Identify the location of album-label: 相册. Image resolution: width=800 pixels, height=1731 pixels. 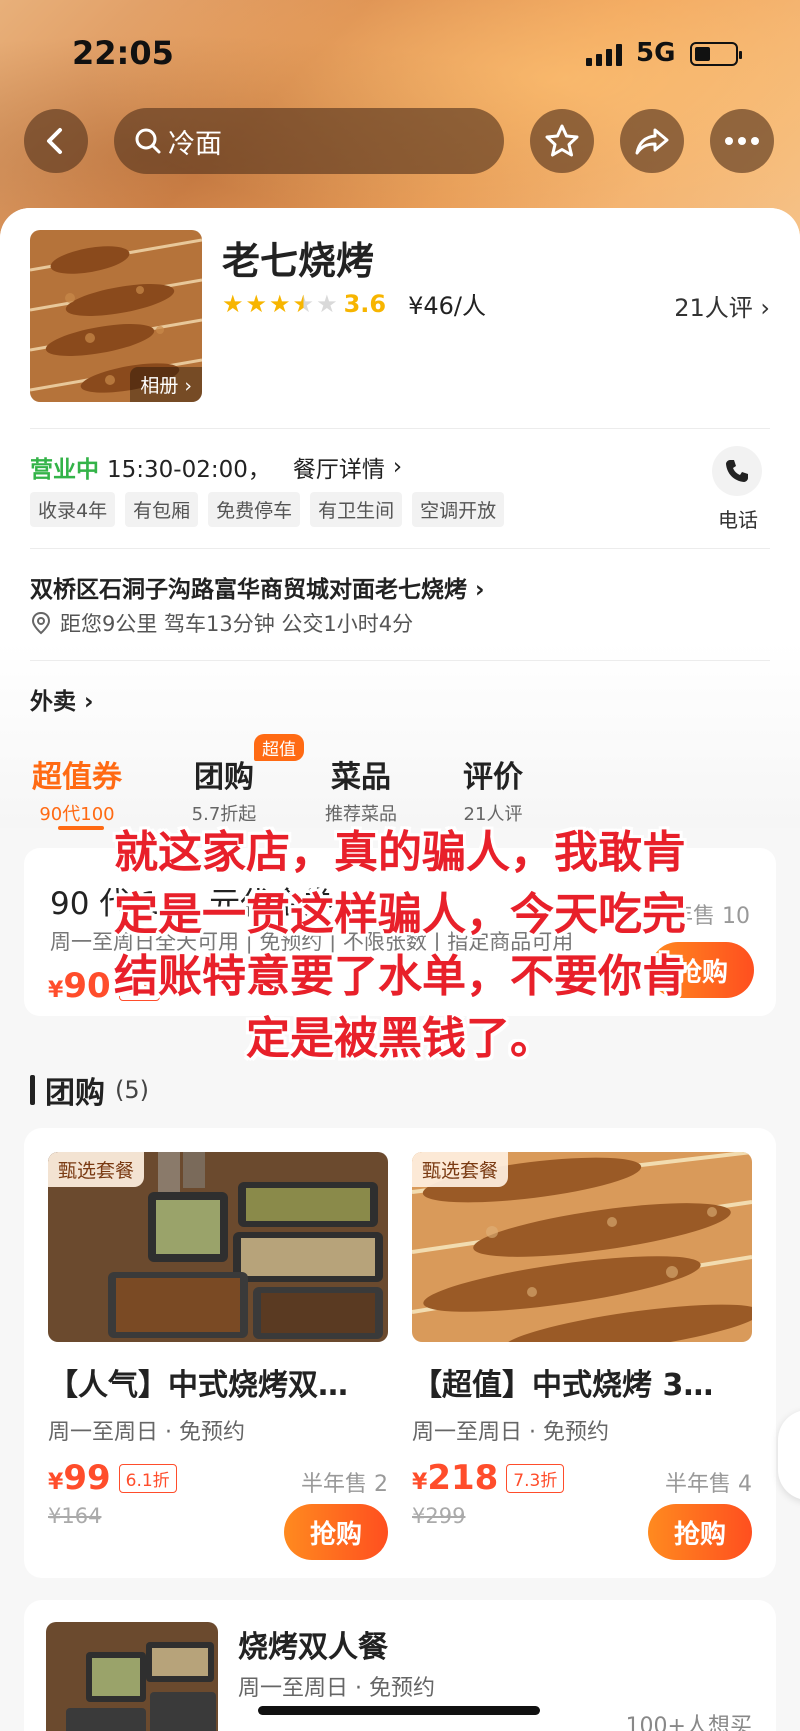
(159, 386).